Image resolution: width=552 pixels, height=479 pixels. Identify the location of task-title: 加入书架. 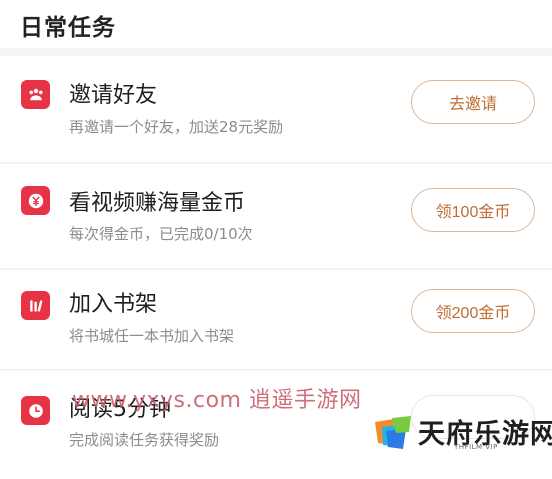
(113, 304).